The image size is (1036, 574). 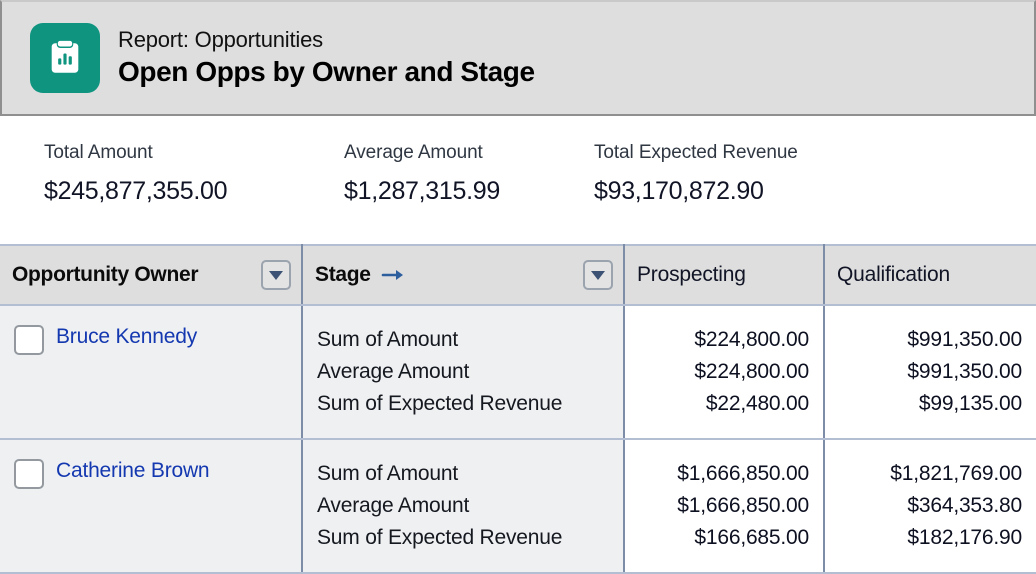 What do you see at coordinates (964, 537) in the screenshot?
I see `value: $182,176.90` at bounding box center [964, 537].